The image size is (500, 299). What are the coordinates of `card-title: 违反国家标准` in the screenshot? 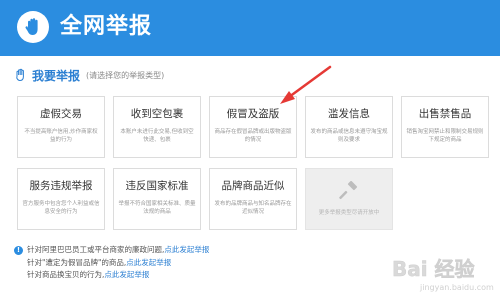 It's located at (157, 186).